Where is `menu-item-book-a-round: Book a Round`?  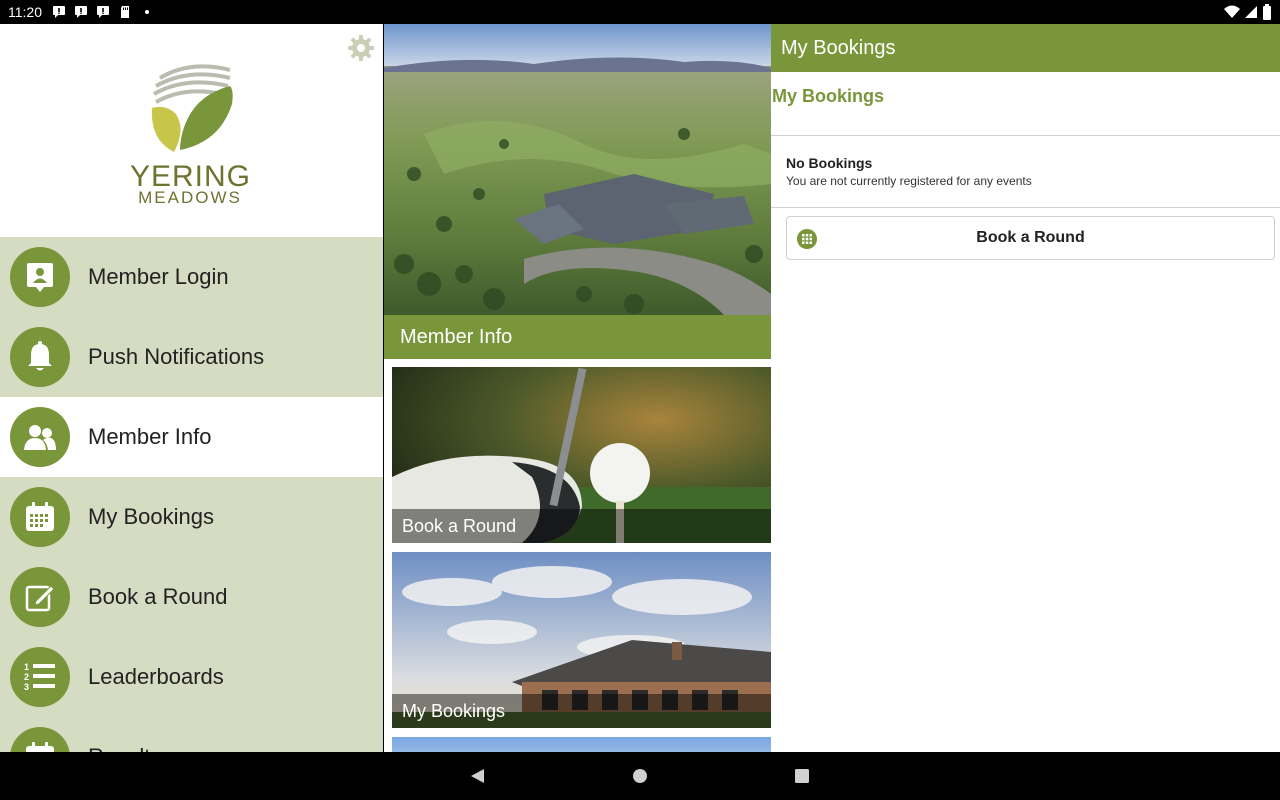
menu-item-book-a-round: Book a Round is located at coordinates (191, 597).